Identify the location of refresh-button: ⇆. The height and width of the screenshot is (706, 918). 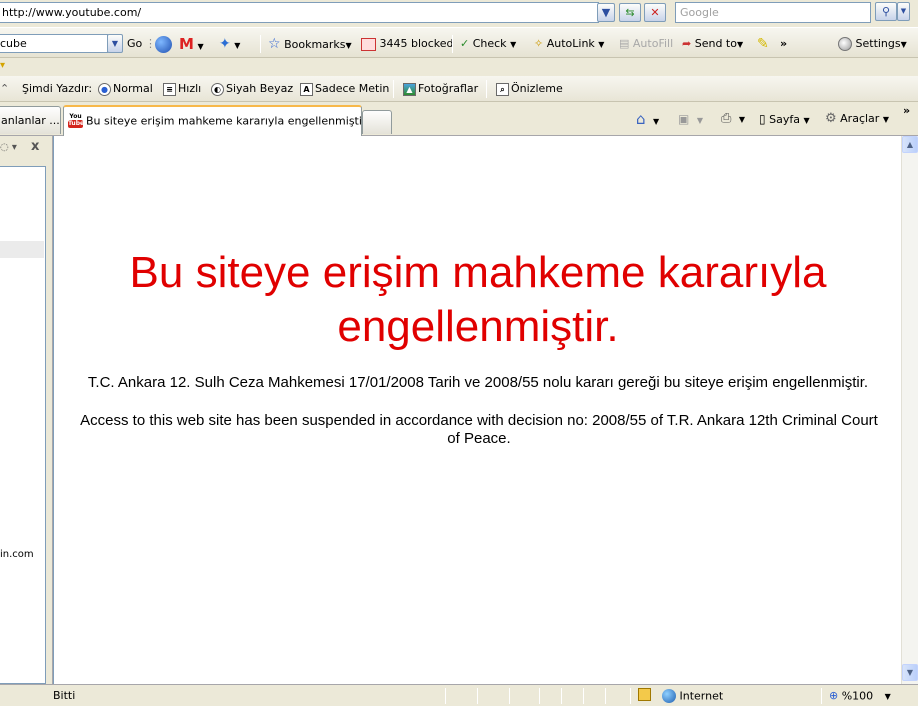
(630, 12).